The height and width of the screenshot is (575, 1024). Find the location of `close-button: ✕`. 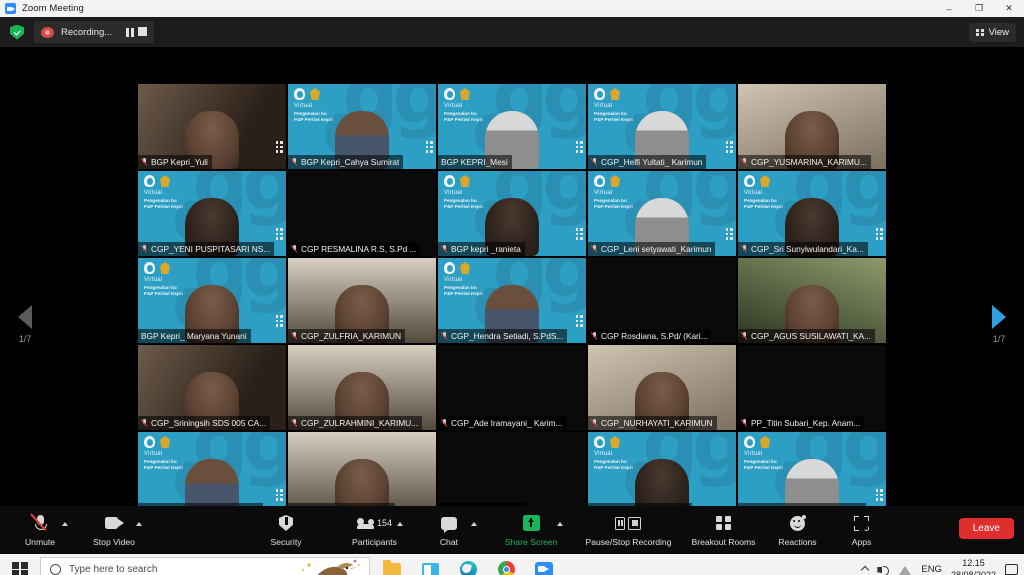

close-button: ✕ is located at coordinates (1009, 8).